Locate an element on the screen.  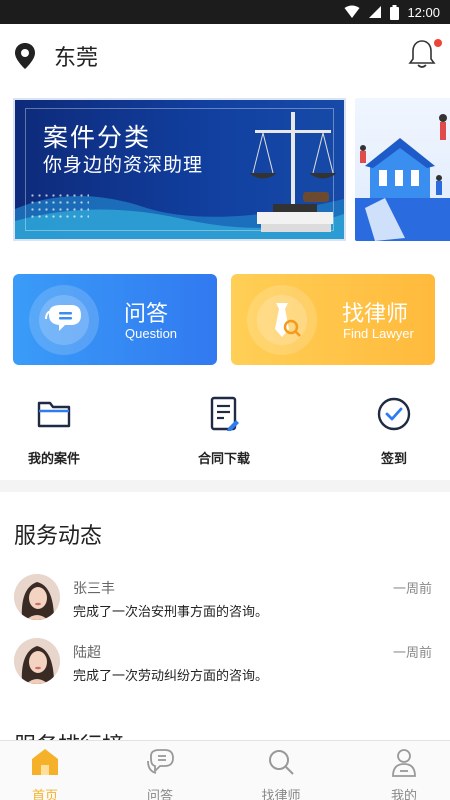
tab-find-lawyer-label: 找律师 is located at coordinates (281, 794).